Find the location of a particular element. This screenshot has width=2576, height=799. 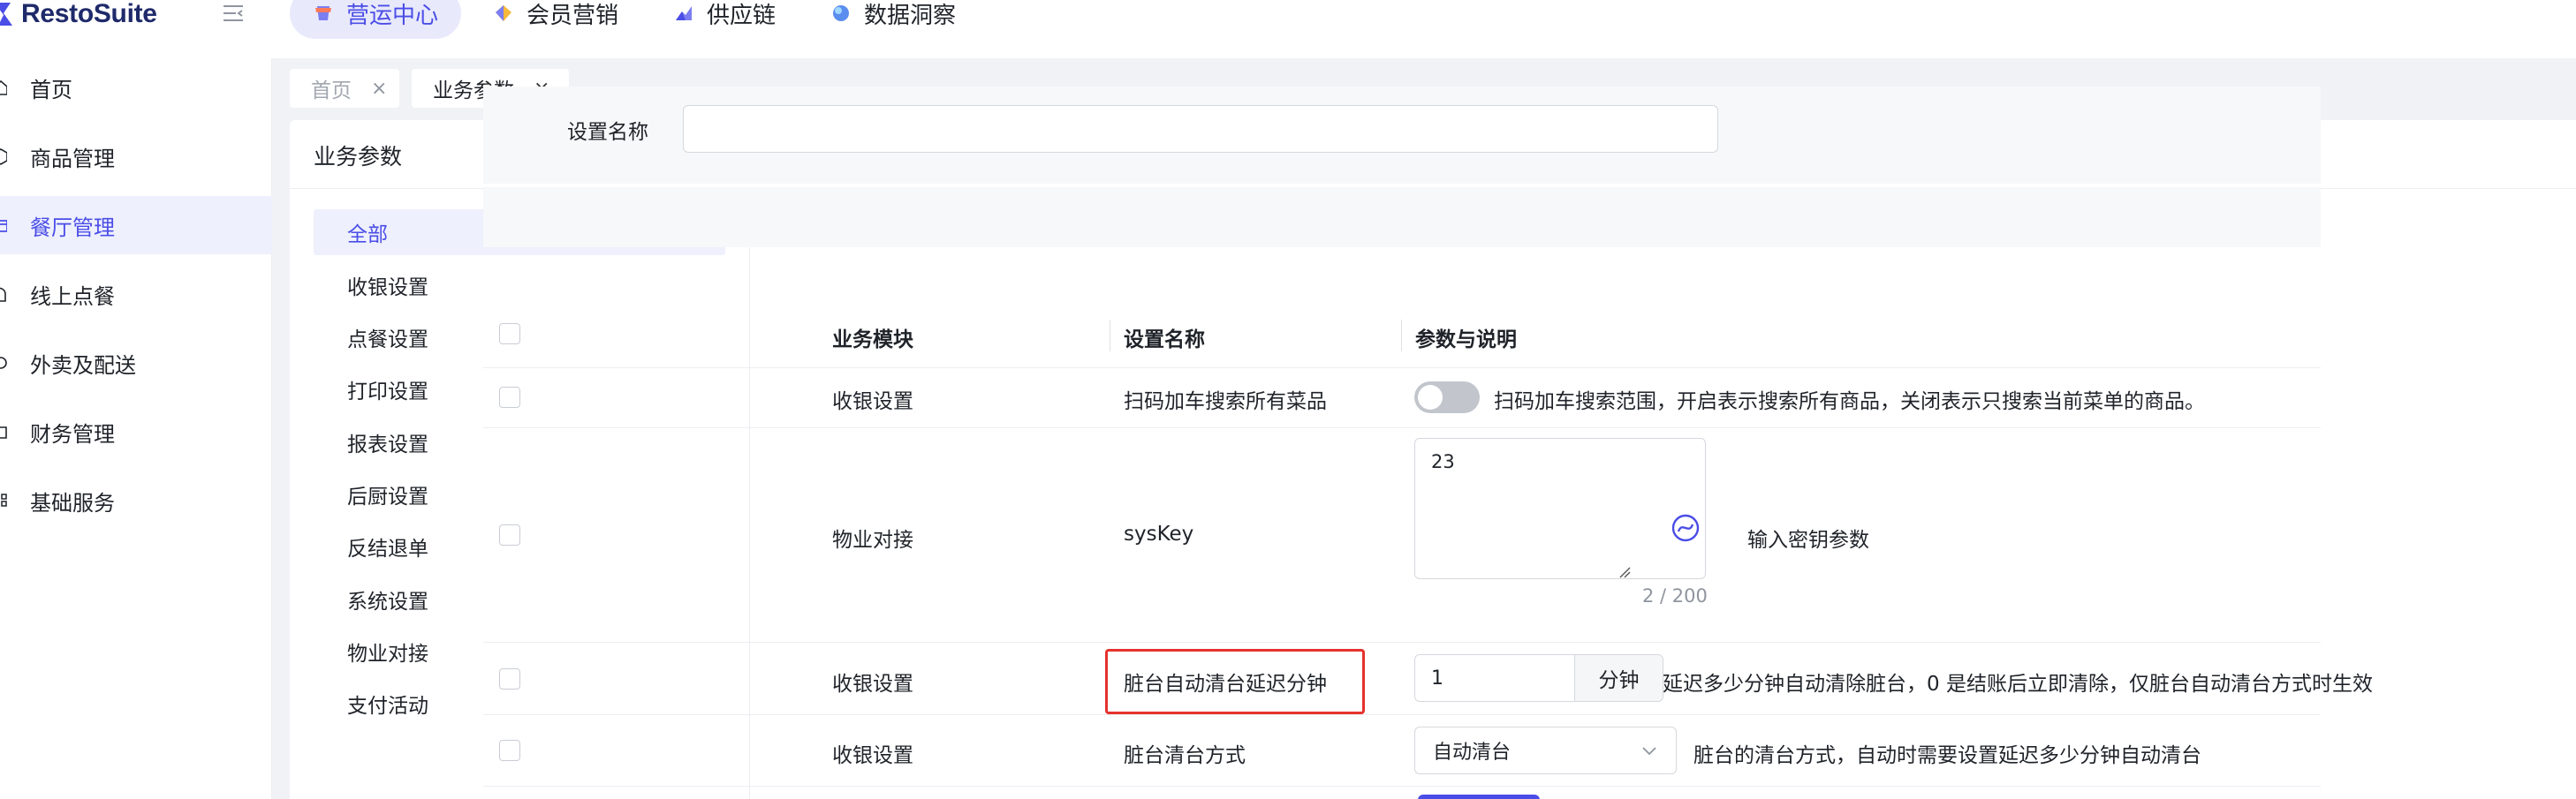

category-label: 报表设置 is located at coordinates (388, 444).